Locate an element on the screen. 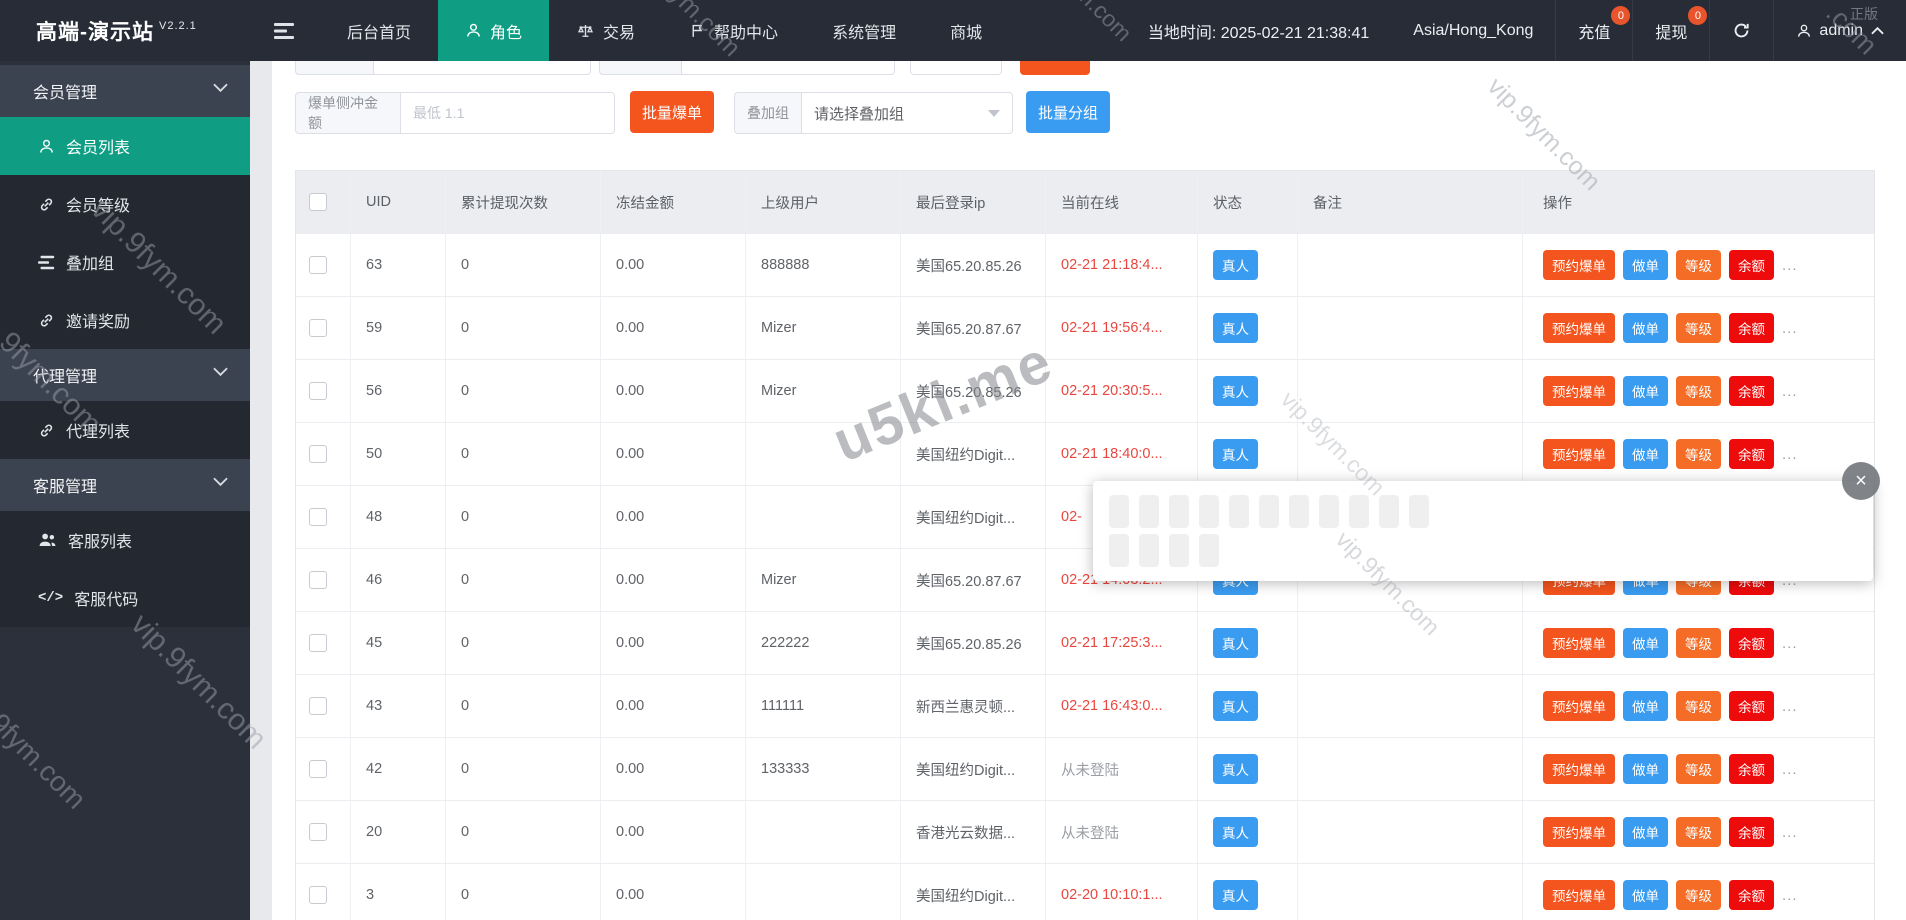  sidebar-group-member: 会员管理 is located at coordinates (125, 91).